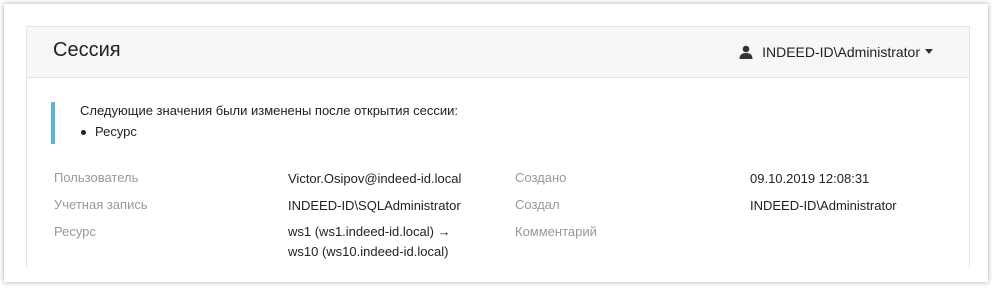 Image resolution: width=995 pixels, height=290 pixels. Describe the element at coordinates (929, 51) in the screenshot. I see `caret-down-icon` at that location.